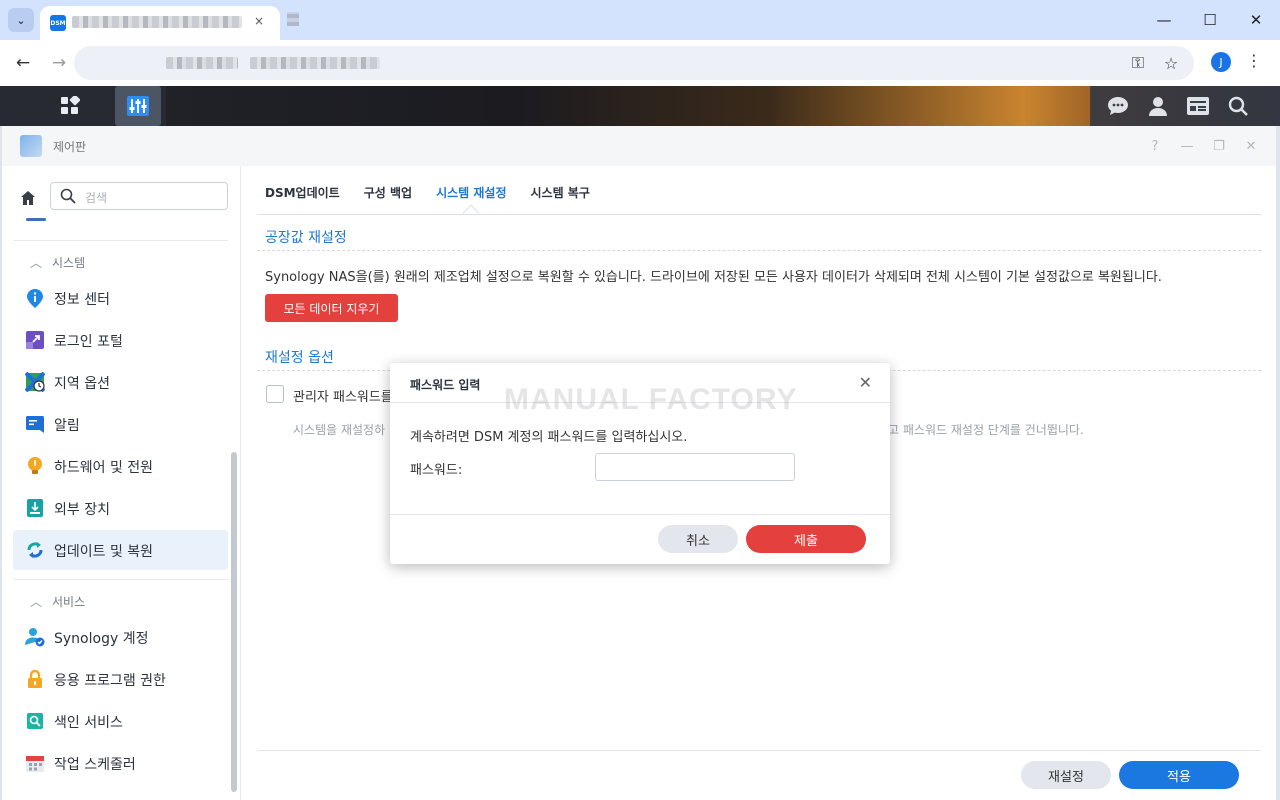 The width and height of the screenshot is (1280, 800). Describe the element at coordinates (82, 300) in the screenshot. I see `sidebar-item-label: 정보 센터` at that location.